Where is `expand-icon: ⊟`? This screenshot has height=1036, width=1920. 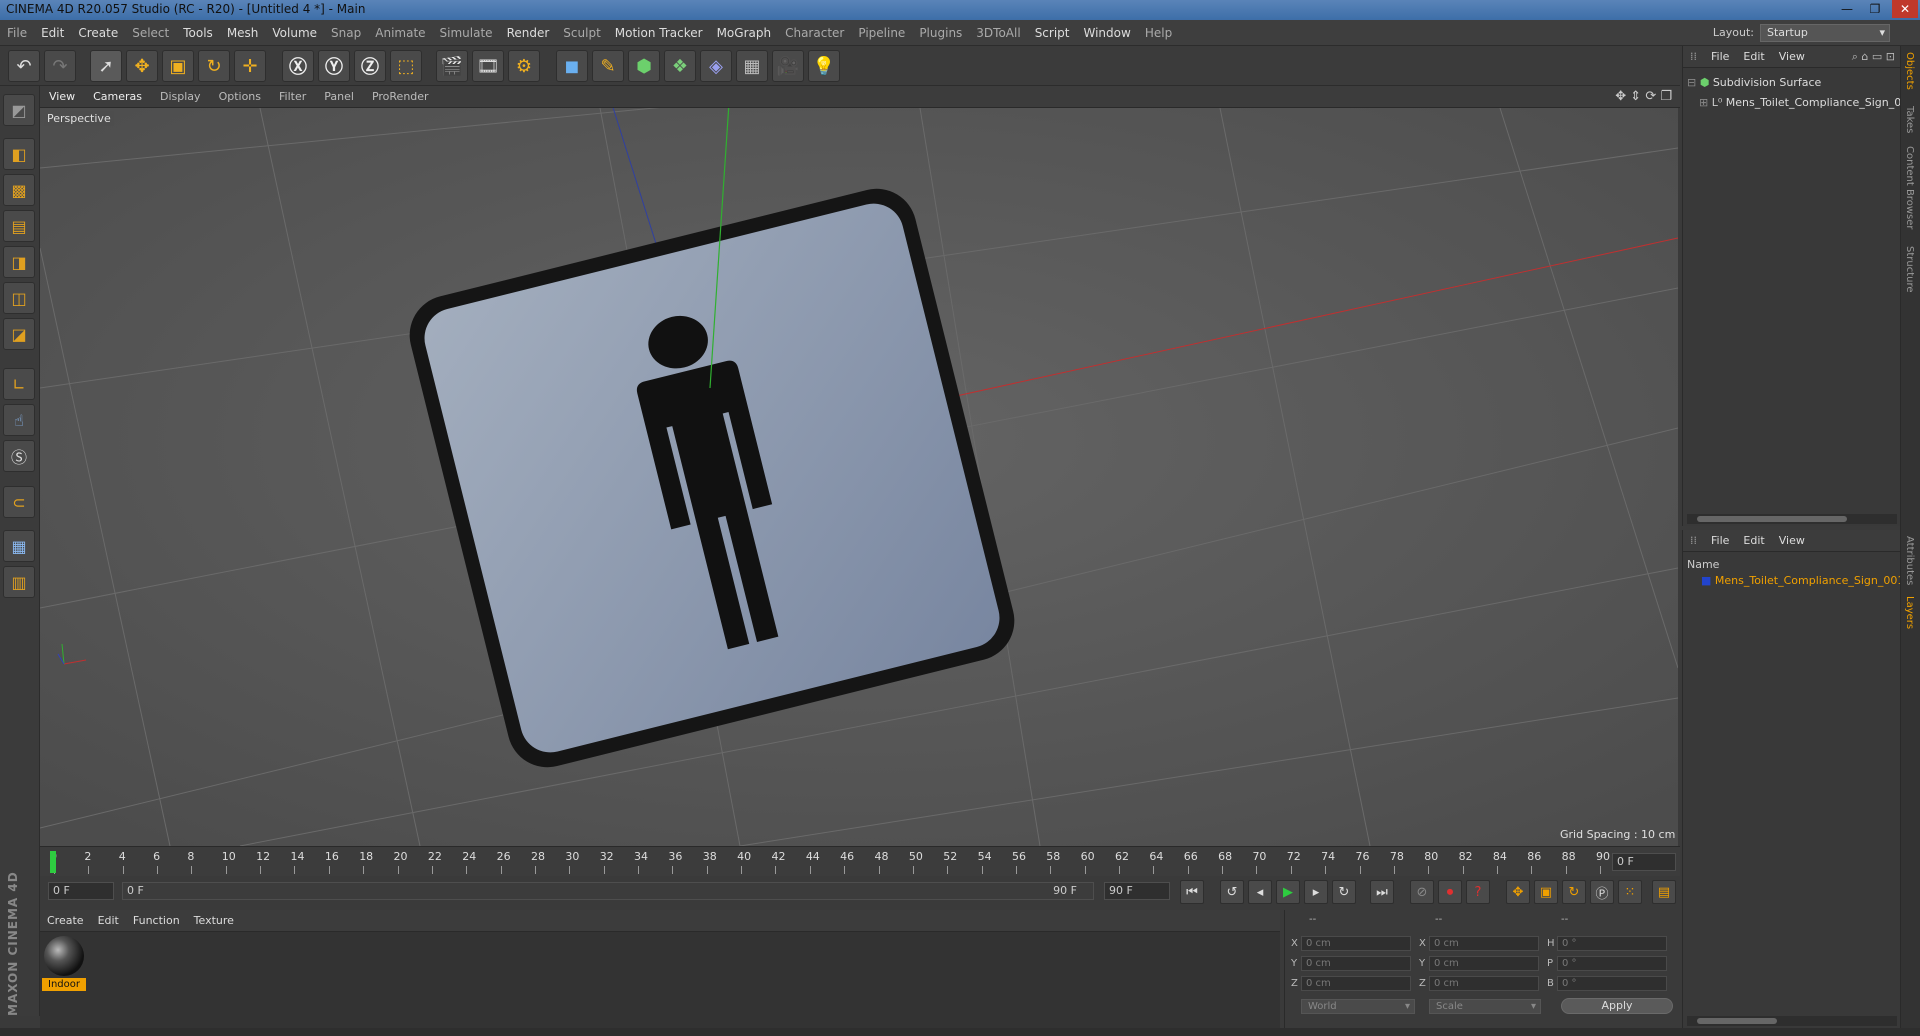
expand-icon: ⊟ is located at coordinates (1693, 82).